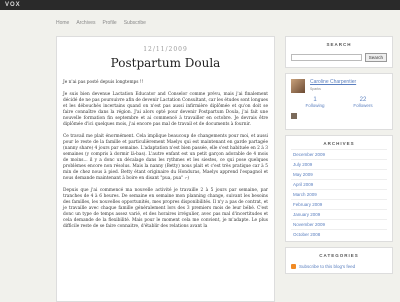  I want to click on avatar, so click(298, 86).